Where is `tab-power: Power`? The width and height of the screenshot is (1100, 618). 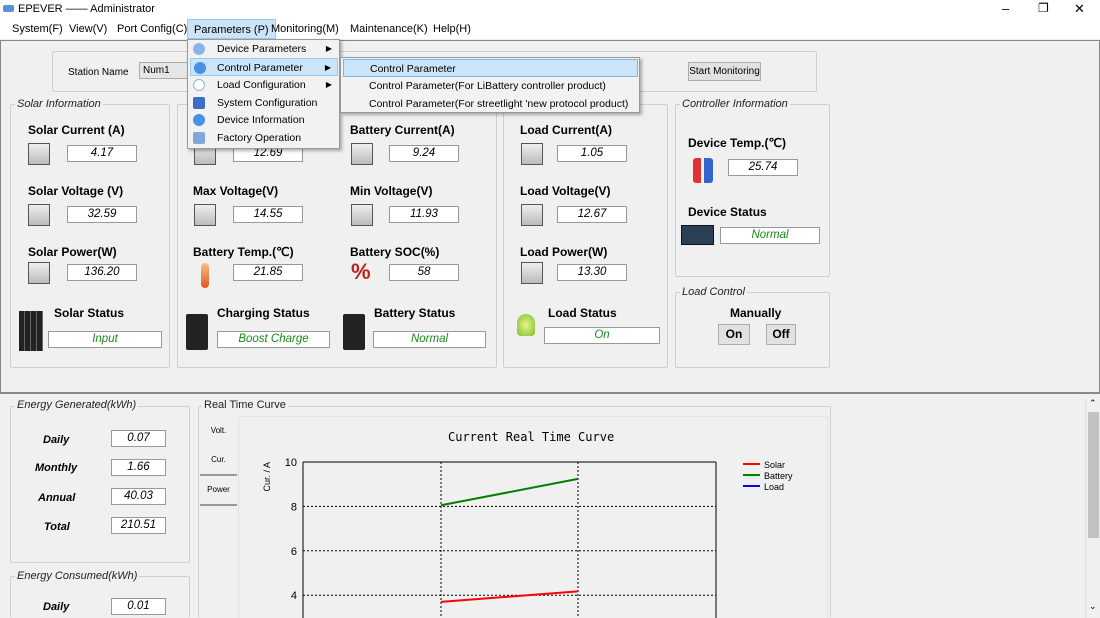 tab-power: Power is located at coordinates (218, 491).